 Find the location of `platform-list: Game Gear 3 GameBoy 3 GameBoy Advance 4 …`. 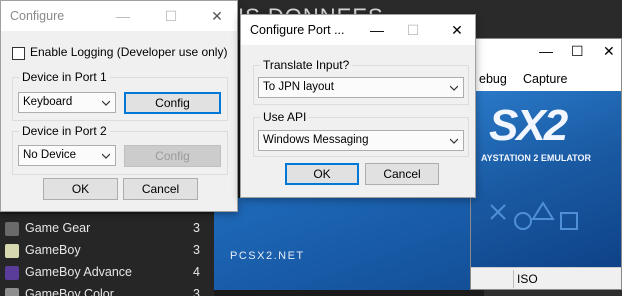

platform-list: Game Gear 3 GameBoy 3 GameBoy Advance 4 … is located at coordinates (107, 255).